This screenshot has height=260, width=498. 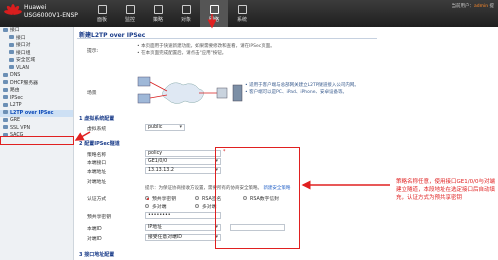 I want to click on main-nav: 面板 监控 策略 对象 网络 系统, so click(x=172, y=13).